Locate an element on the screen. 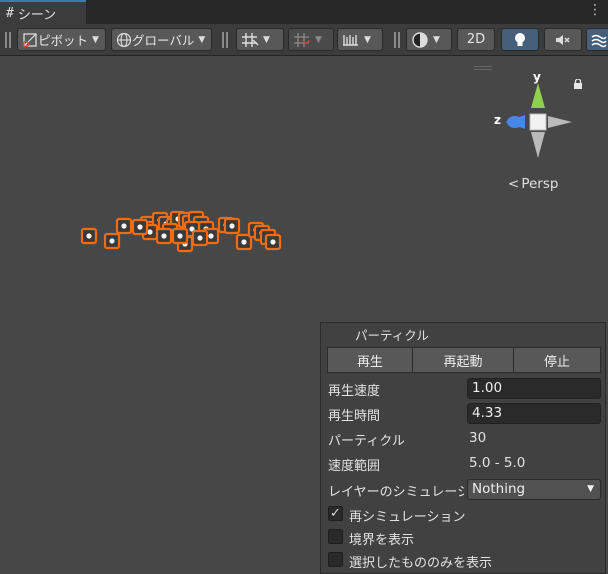  gizmo-center-cube-icon is located at coordinates (538, 122).